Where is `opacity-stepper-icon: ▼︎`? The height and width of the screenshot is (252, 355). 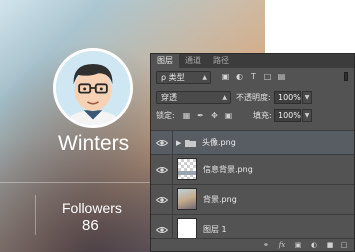
opacity-stepper-icon: ▼︎ is located at coordinates (307, 97).